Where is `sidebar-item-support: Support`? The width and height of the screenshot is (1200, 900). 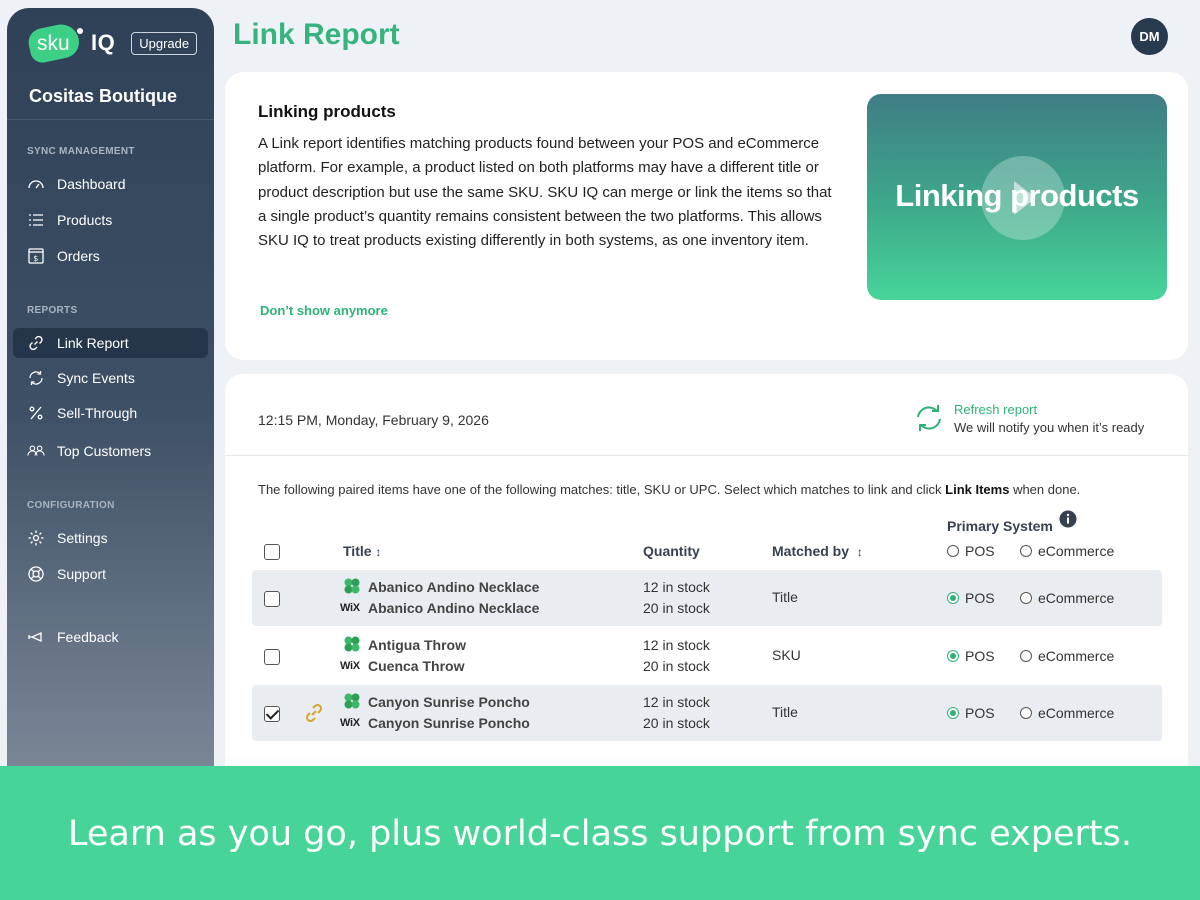 sidebar-item-support: Support is located at coordinates (110, 574).